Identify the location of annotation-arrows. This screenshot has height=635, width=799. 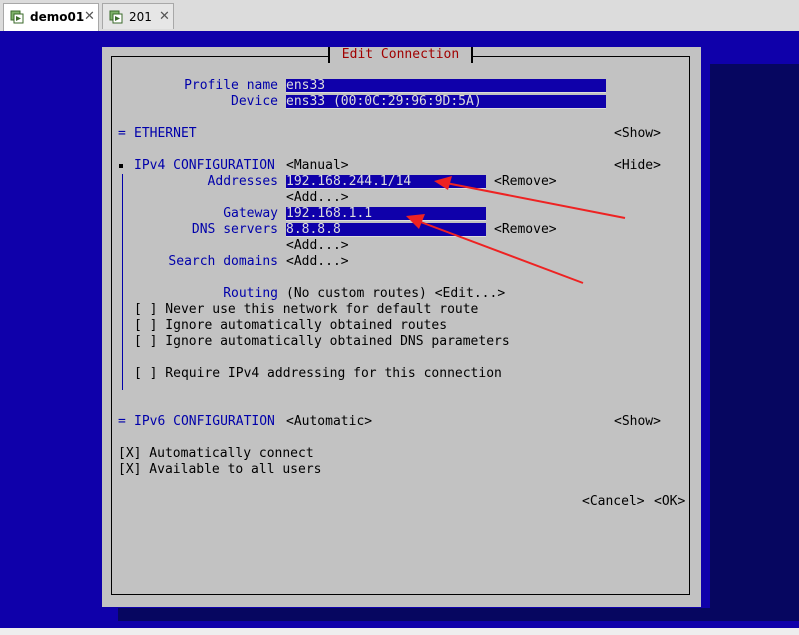
(516, 230).